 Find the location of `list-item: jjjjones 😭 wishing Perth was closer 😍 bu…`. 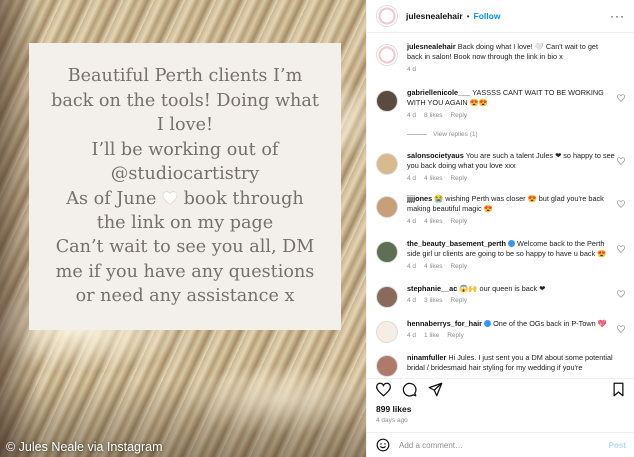

list-item: jjjjones 😭 wishing Perth was closer 😍 bu… is located at coordinates (500, 209).